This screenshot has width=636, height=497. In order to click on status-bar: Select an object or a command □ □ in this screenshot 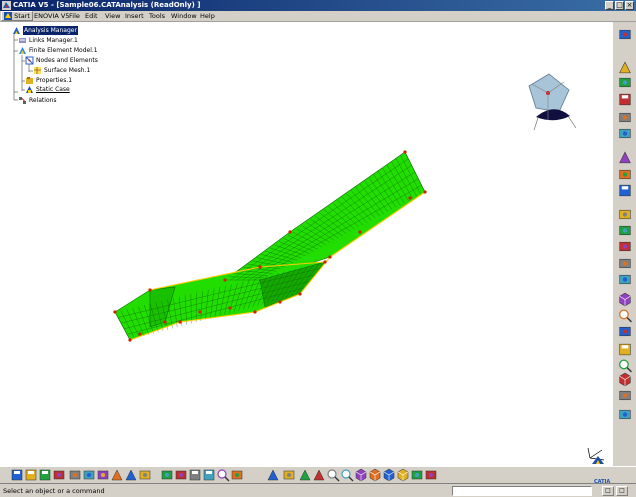, I will do `click(318, 490)`.